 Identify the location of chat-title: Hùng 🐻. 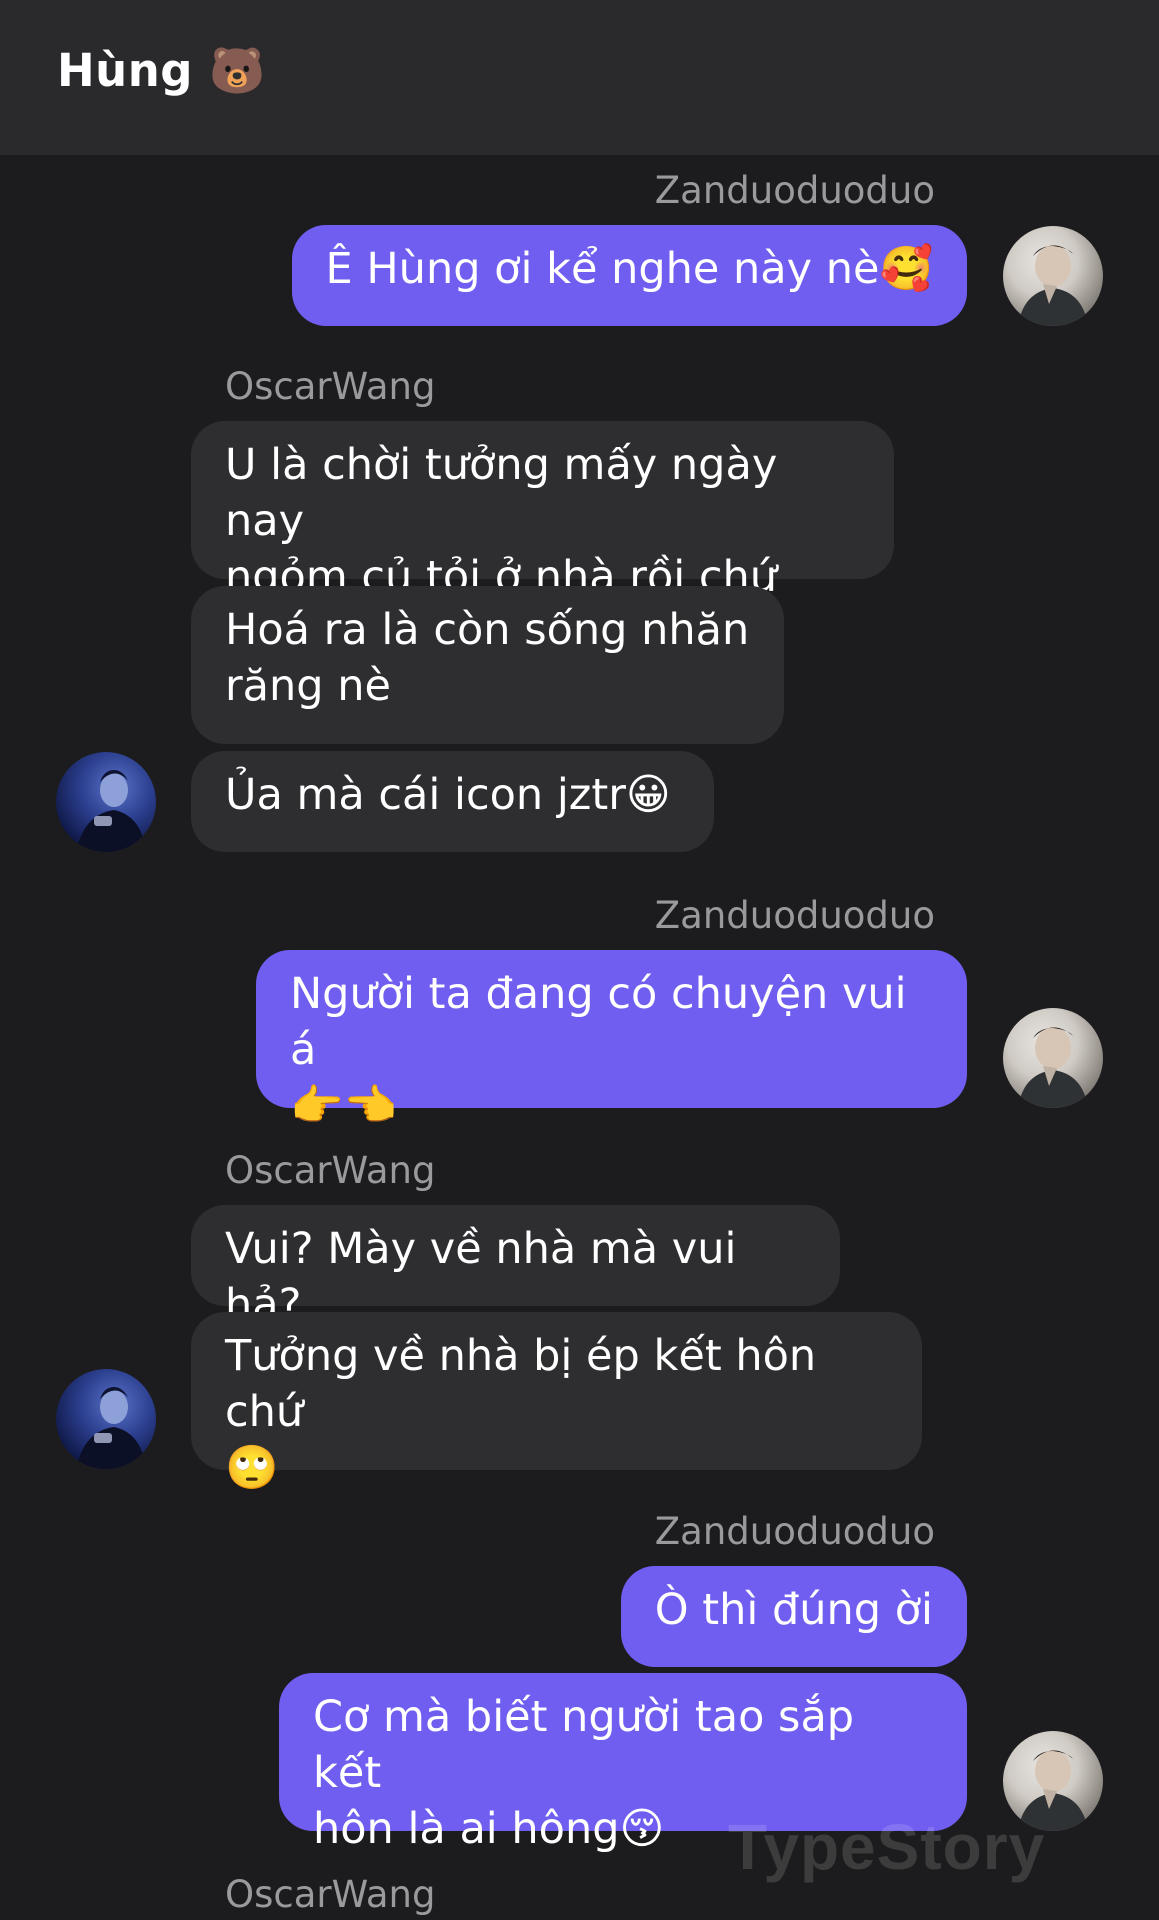
(161, 70).